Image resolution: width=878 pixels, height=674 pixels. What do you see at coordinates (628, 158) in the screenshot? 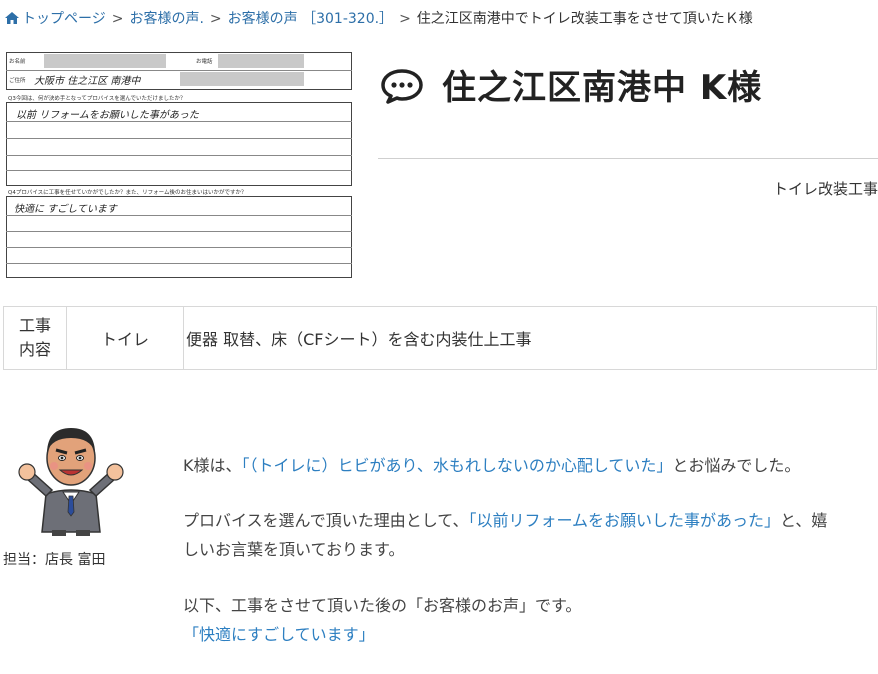
I see `title-divider` at bounding box center [628, 158].